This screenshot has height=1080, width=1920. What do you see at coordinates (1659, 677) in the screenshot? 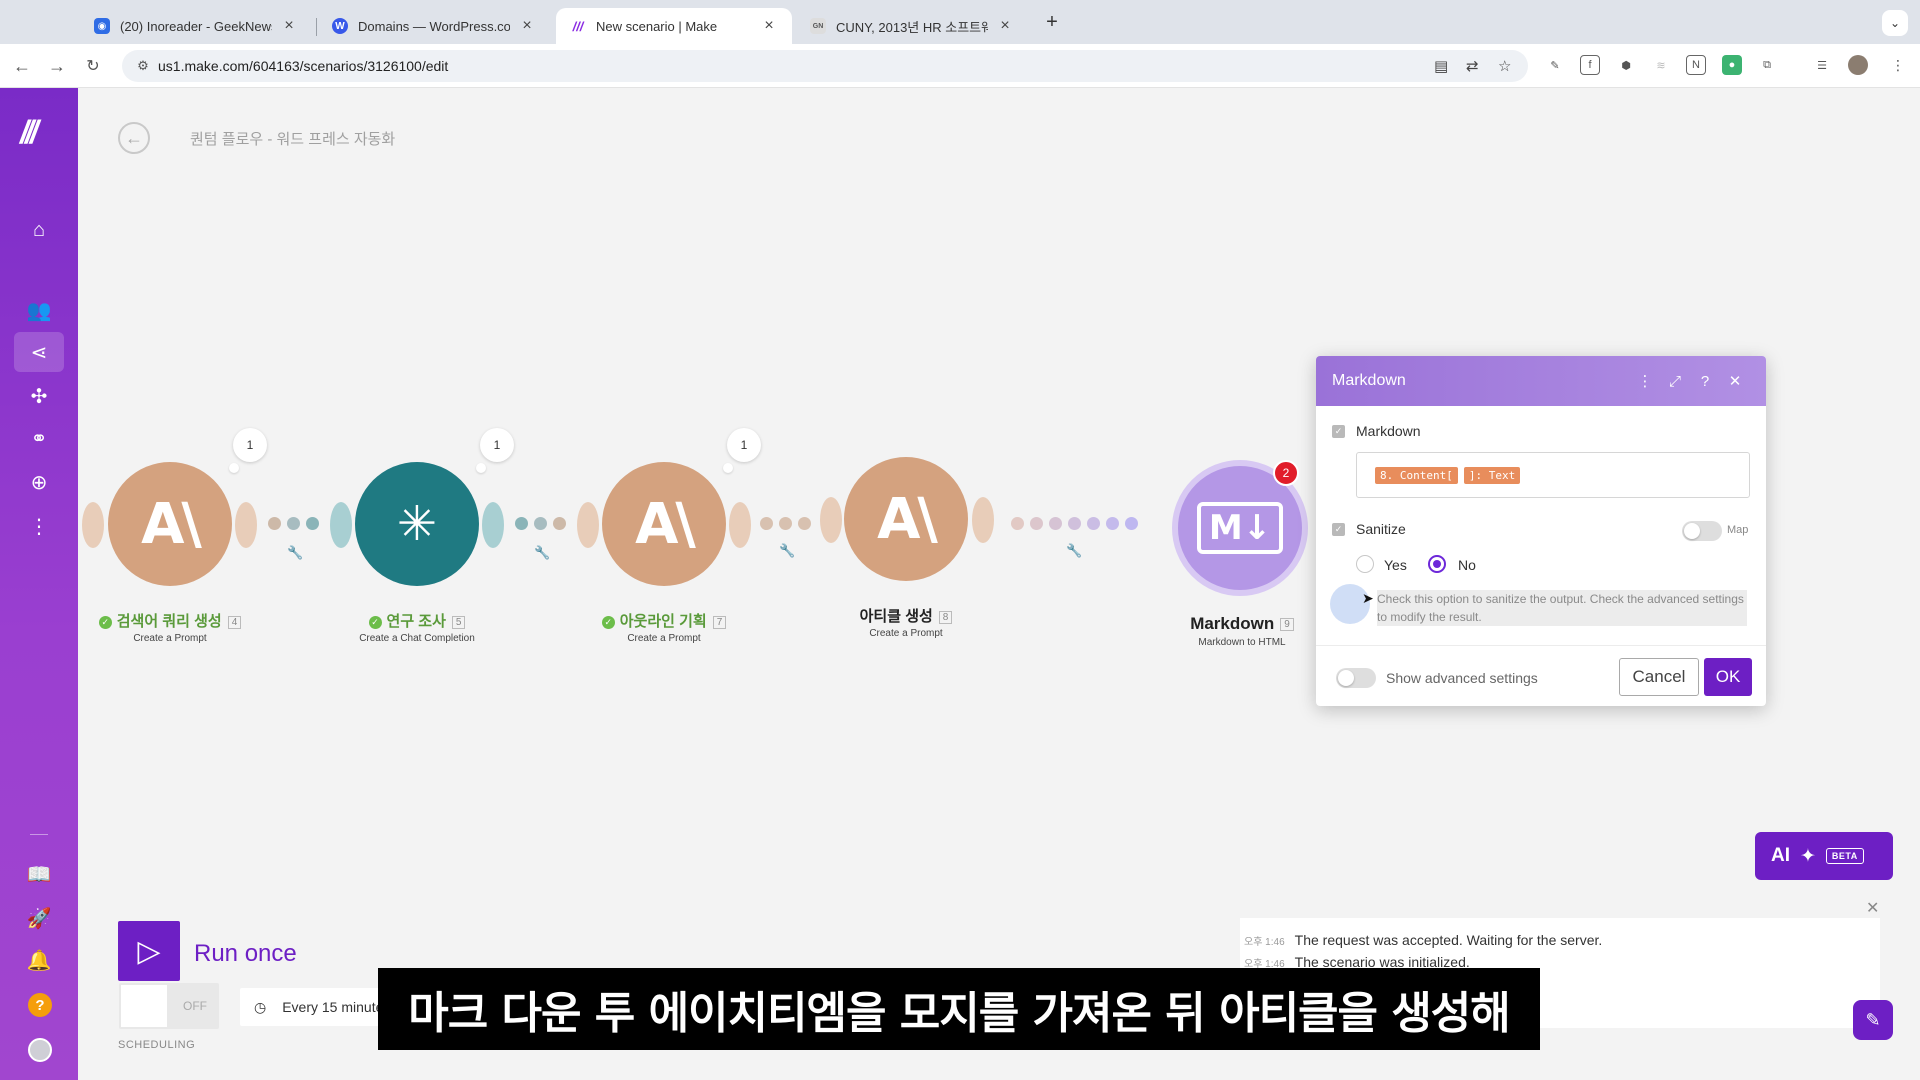
I see `cancel-button: Cancel` at bounding box center [1659, 677].